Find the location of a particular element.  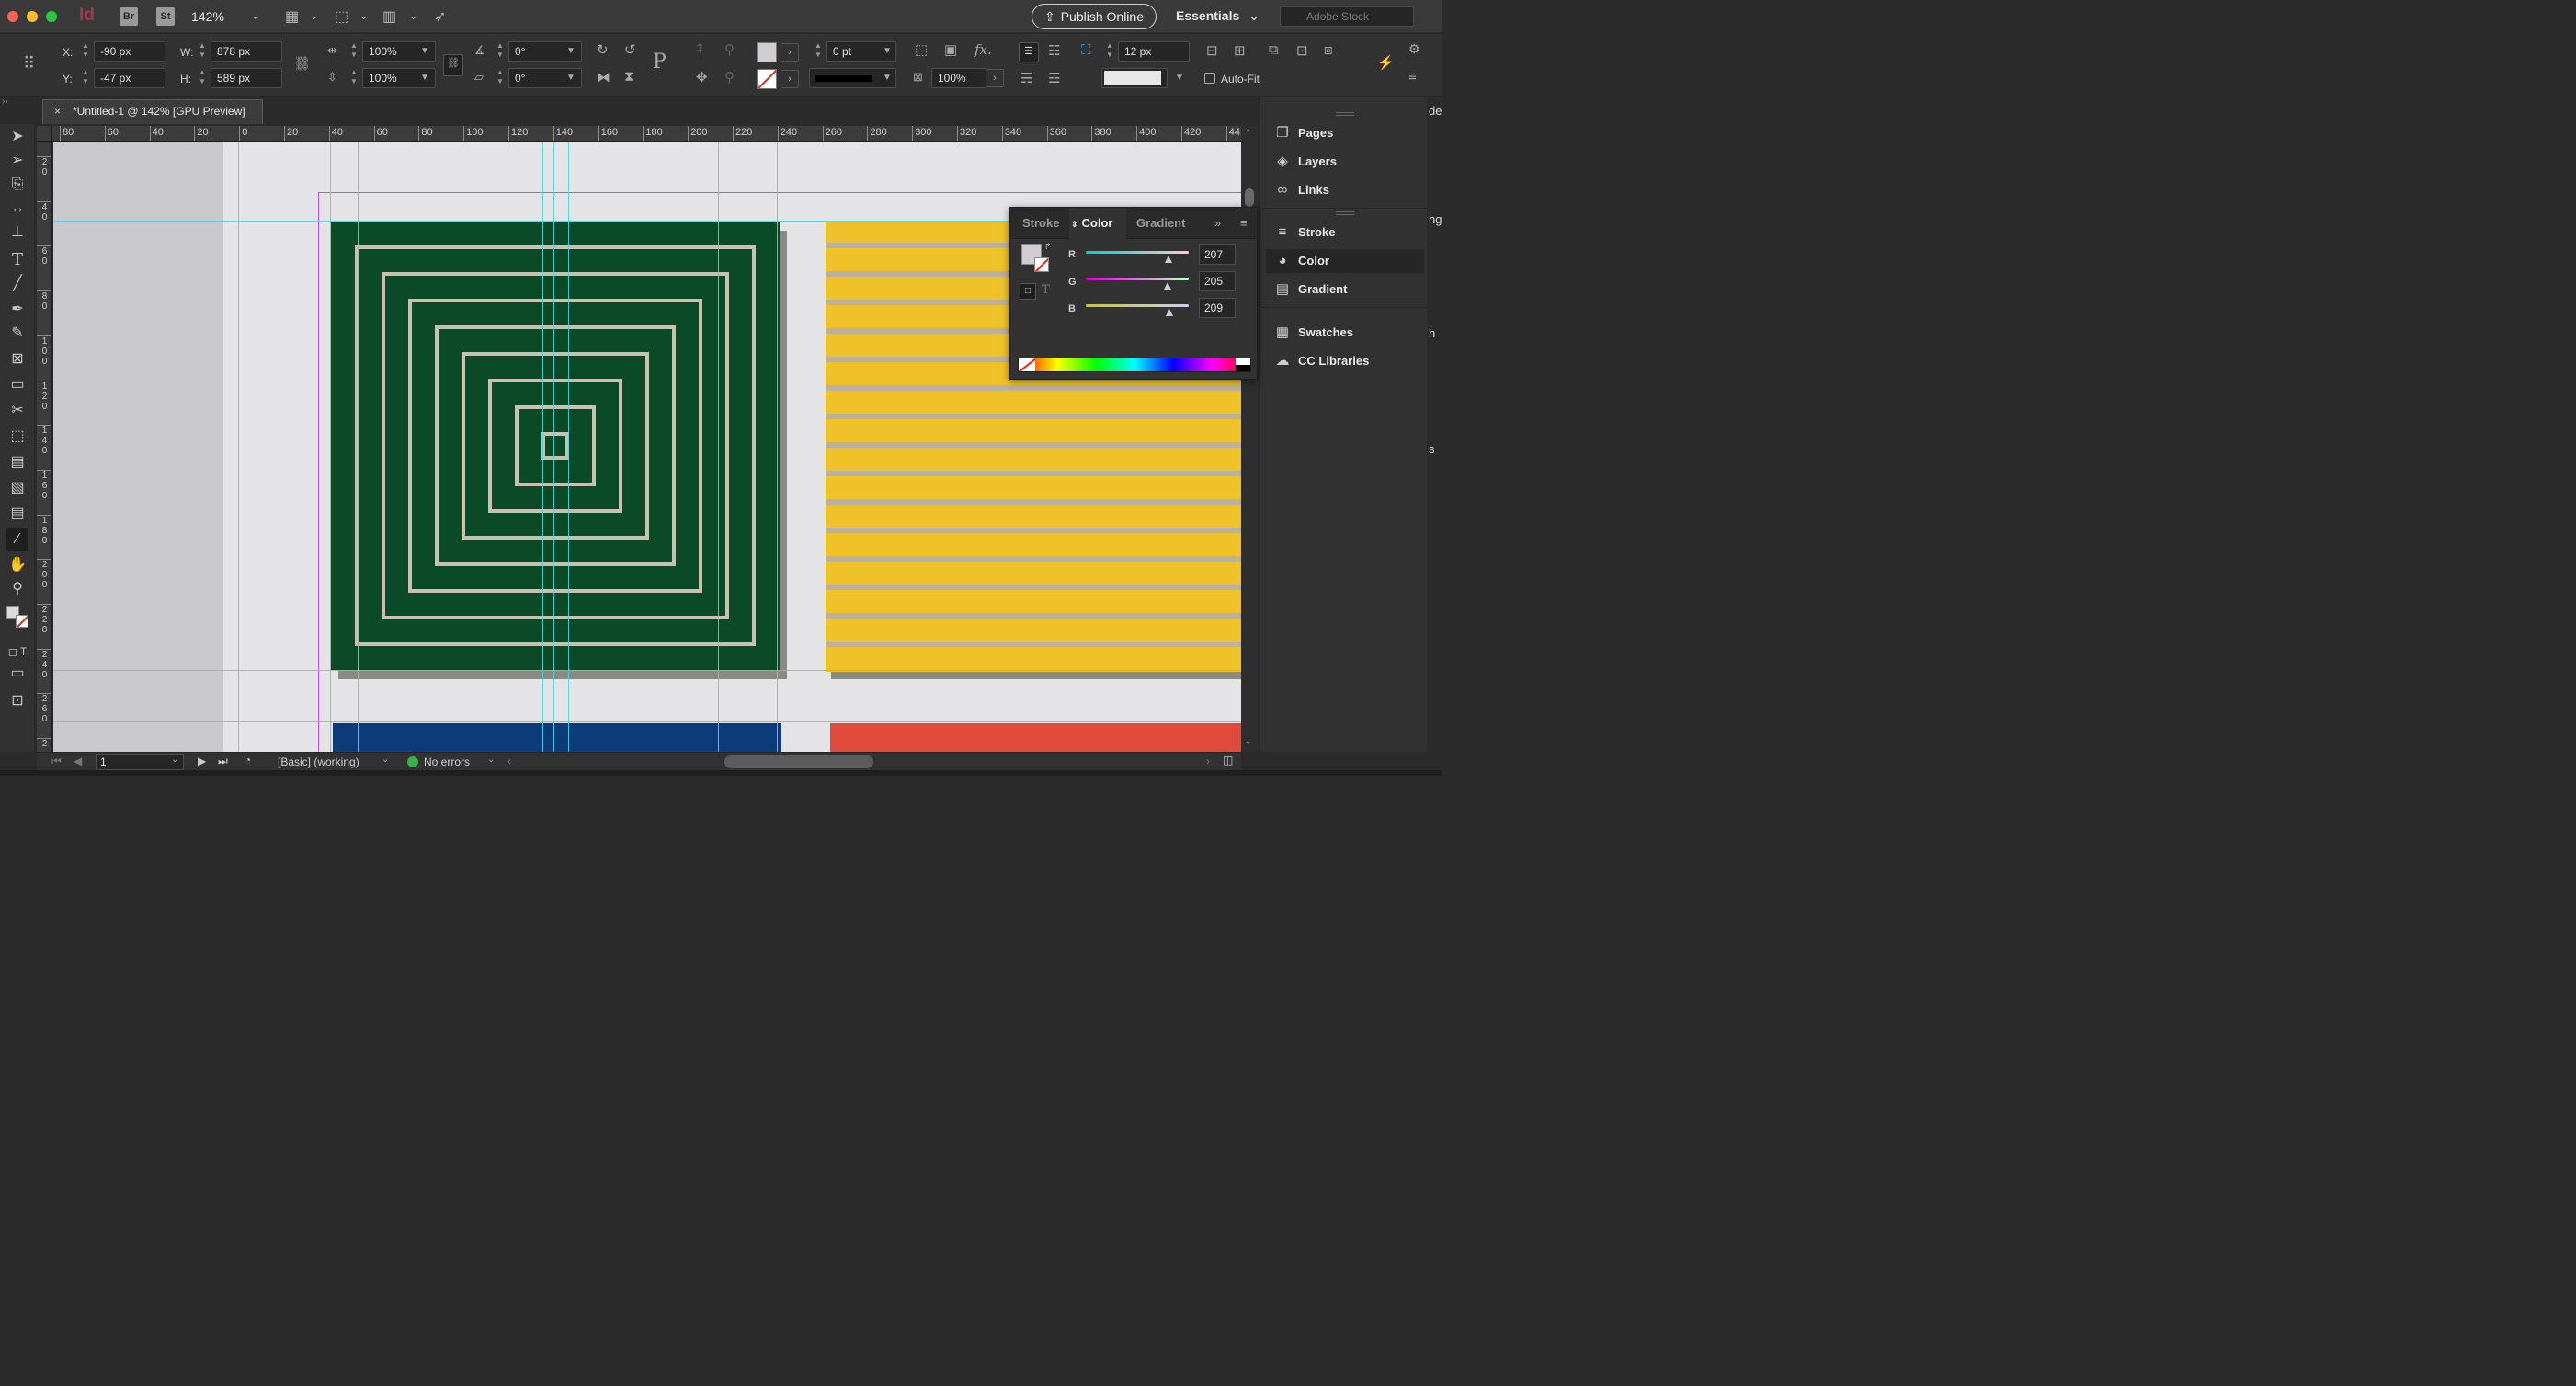

black-swatch is located at coordinates (1243, 368).